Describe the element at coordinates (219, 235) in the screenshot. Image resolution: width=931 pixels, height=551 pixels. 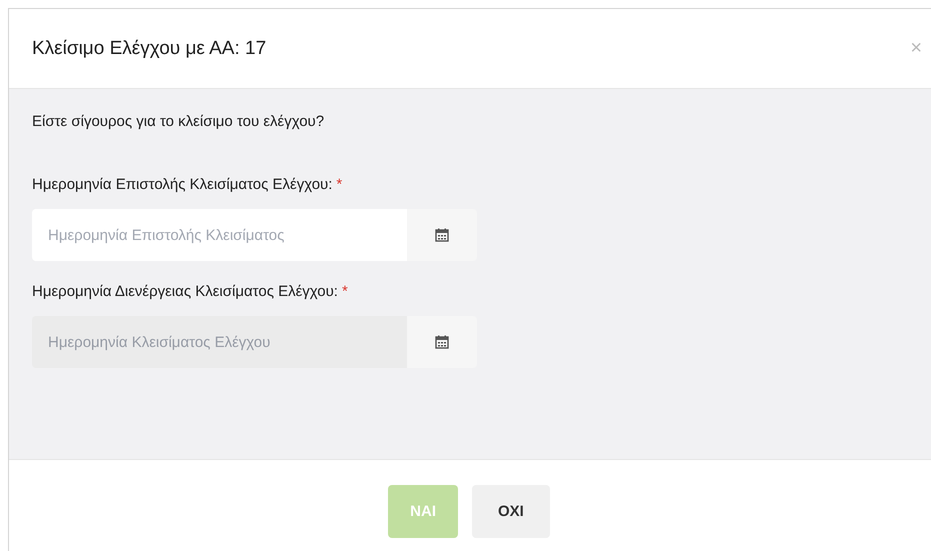
I see `date-field: Ημερομηνία Επιστολής Κλεισίματος` at that location.